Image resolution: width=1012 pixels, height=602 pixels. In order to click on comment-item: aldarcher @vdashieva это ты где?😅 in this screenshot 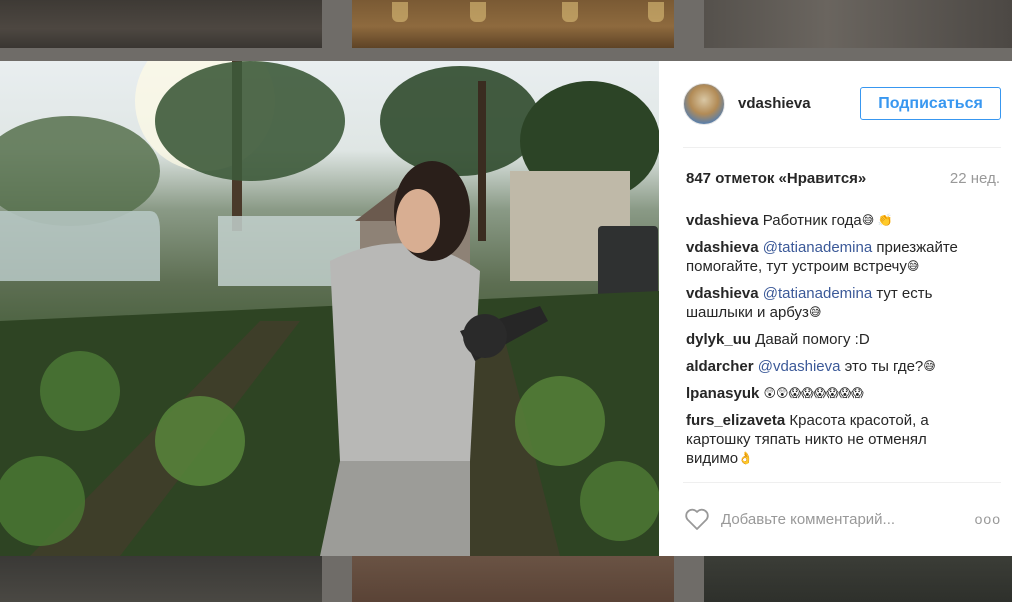, I will do `click(831, 366)`.